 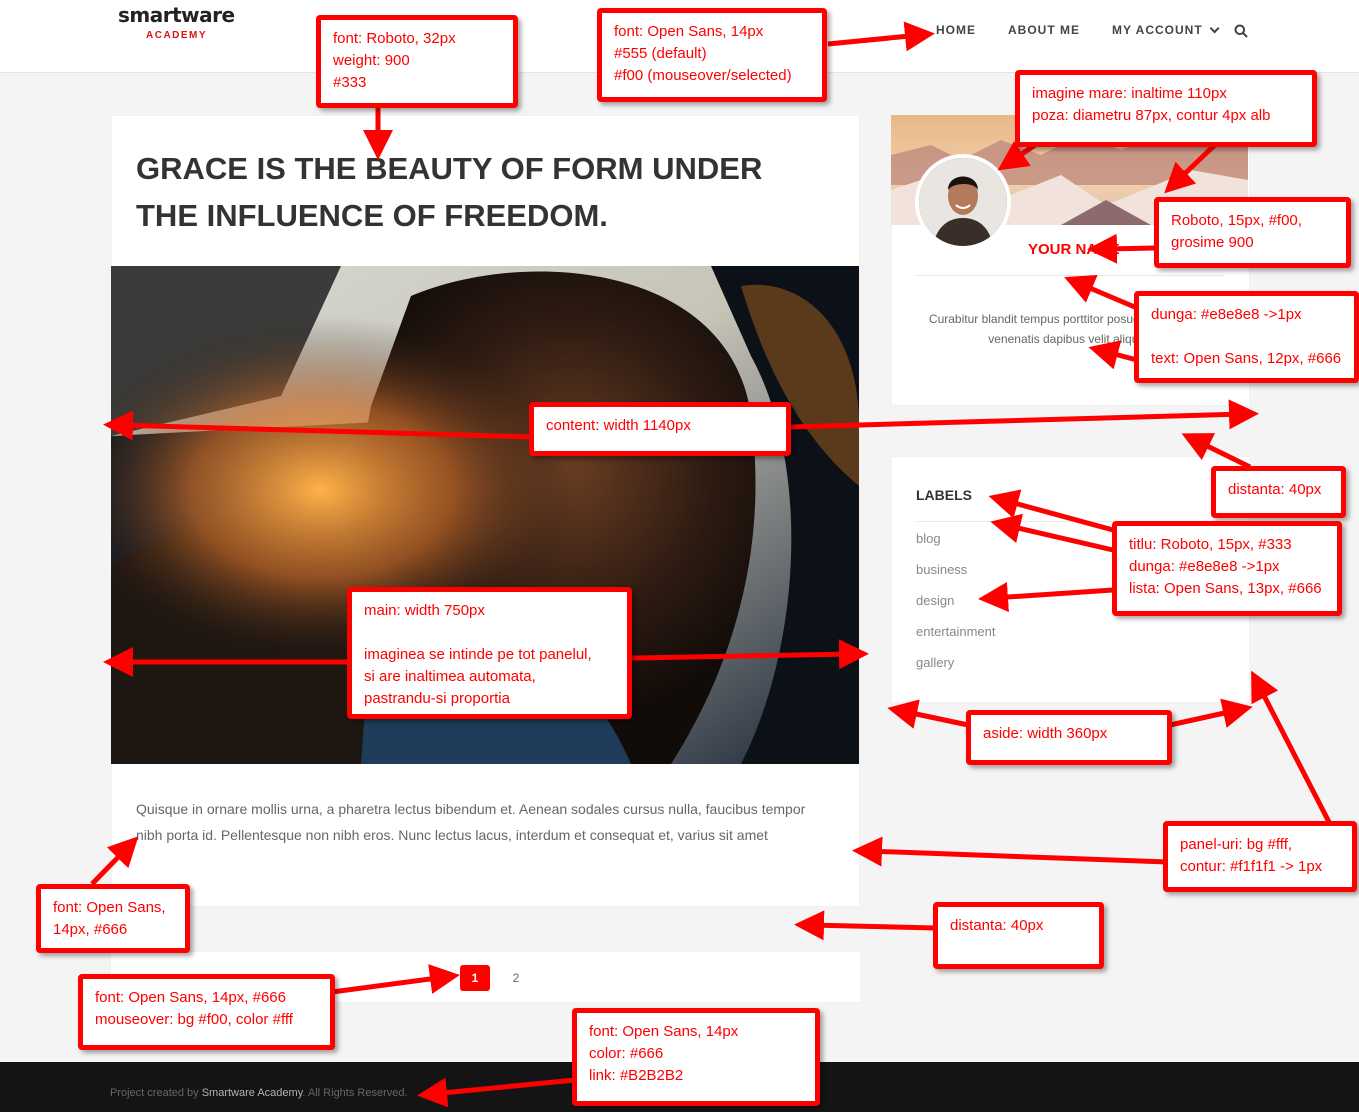 What do you see at coordinates (1044, 30) in the screenshot?
I see `nav-about-me: ABOUT ME` at bounding box center [1044, 30].